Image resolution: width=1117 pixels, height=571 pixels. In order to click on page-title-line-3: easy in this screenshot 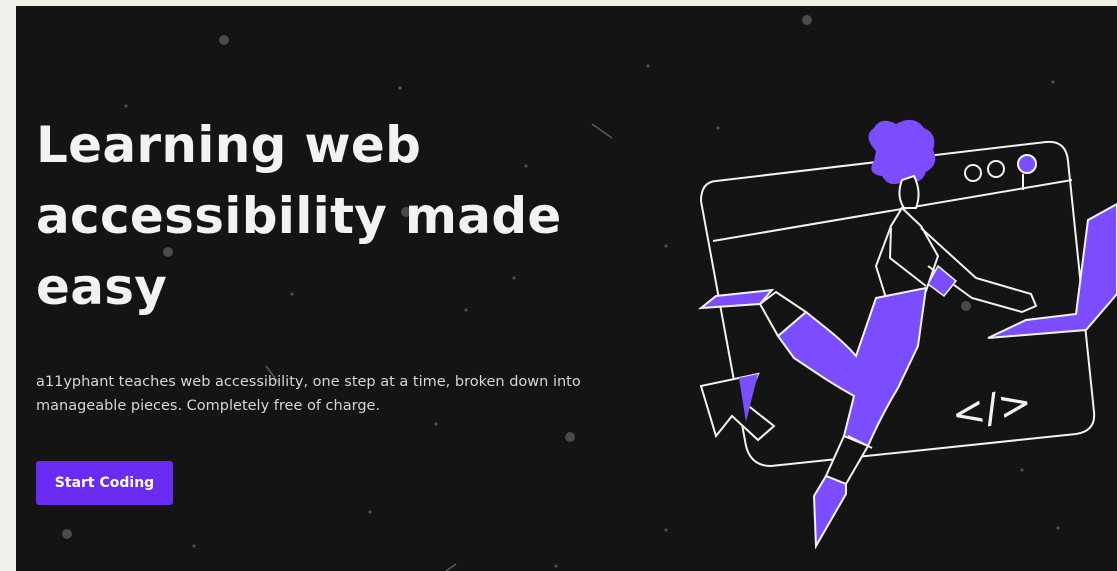, I will do `click(102, 287)`.